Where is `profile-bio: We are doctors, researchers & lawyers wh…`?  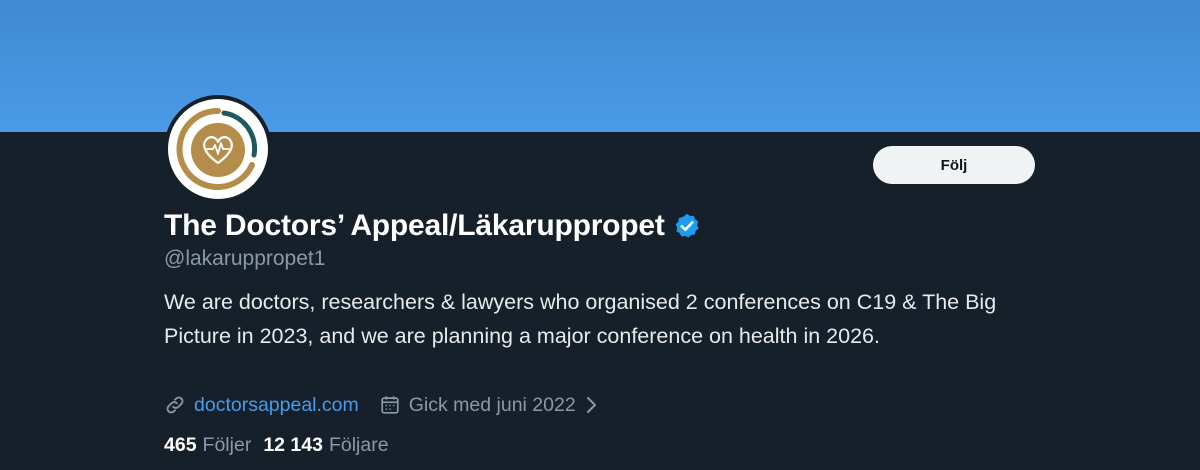
profile-bio: We are doctors, researchers & lawyers wh… is located at coordinates (580, 319).